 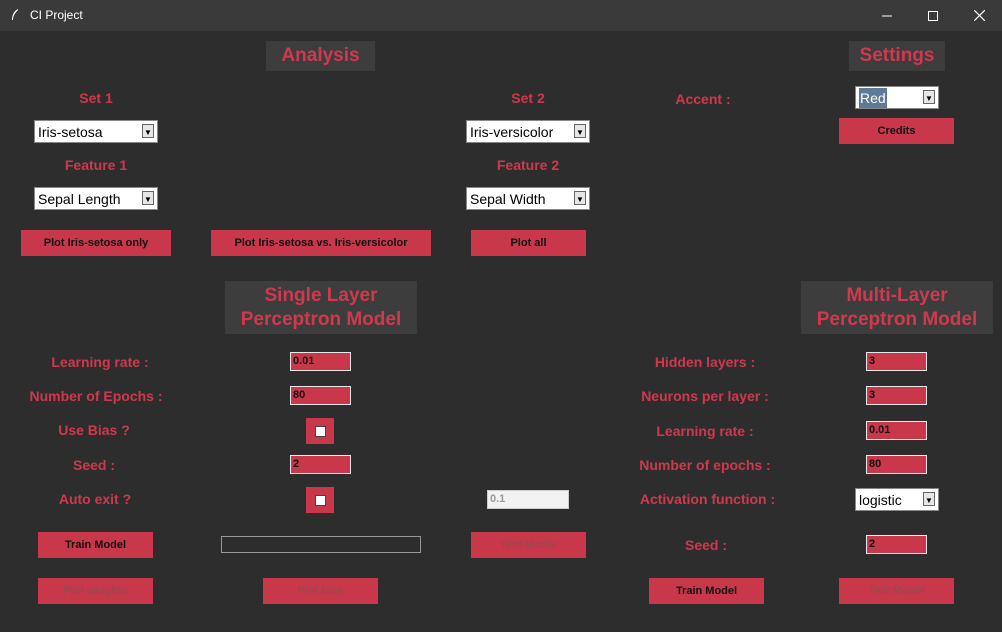 What do you see at coordinates (528, 499) in the screenshot?
I see `slp-auto-exit-threshold-input: 0.1` at bounding box center [528, 499].